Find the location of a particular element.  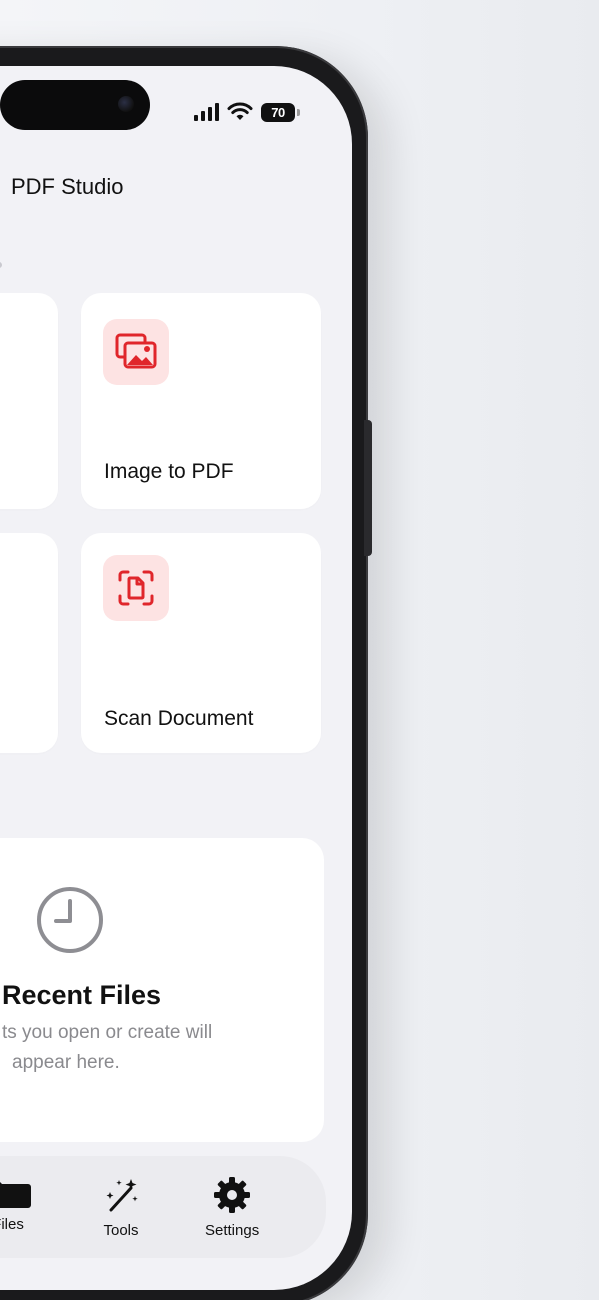

recent-files-subtitle-line2: appear here. is located at coordinates (66, 1062).